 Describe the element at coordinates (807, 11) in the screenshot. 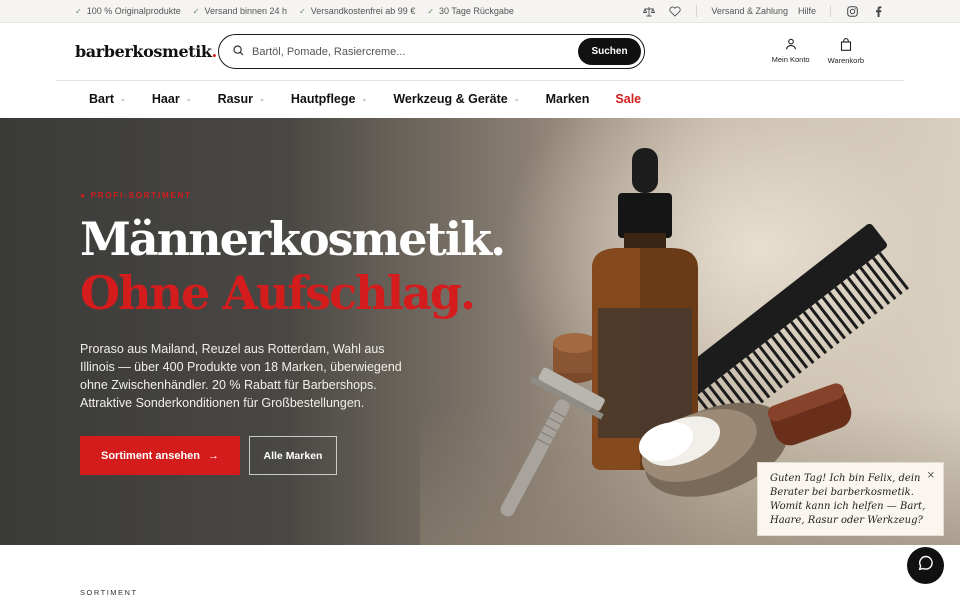

I see `help-link: Hilfe` at that location.